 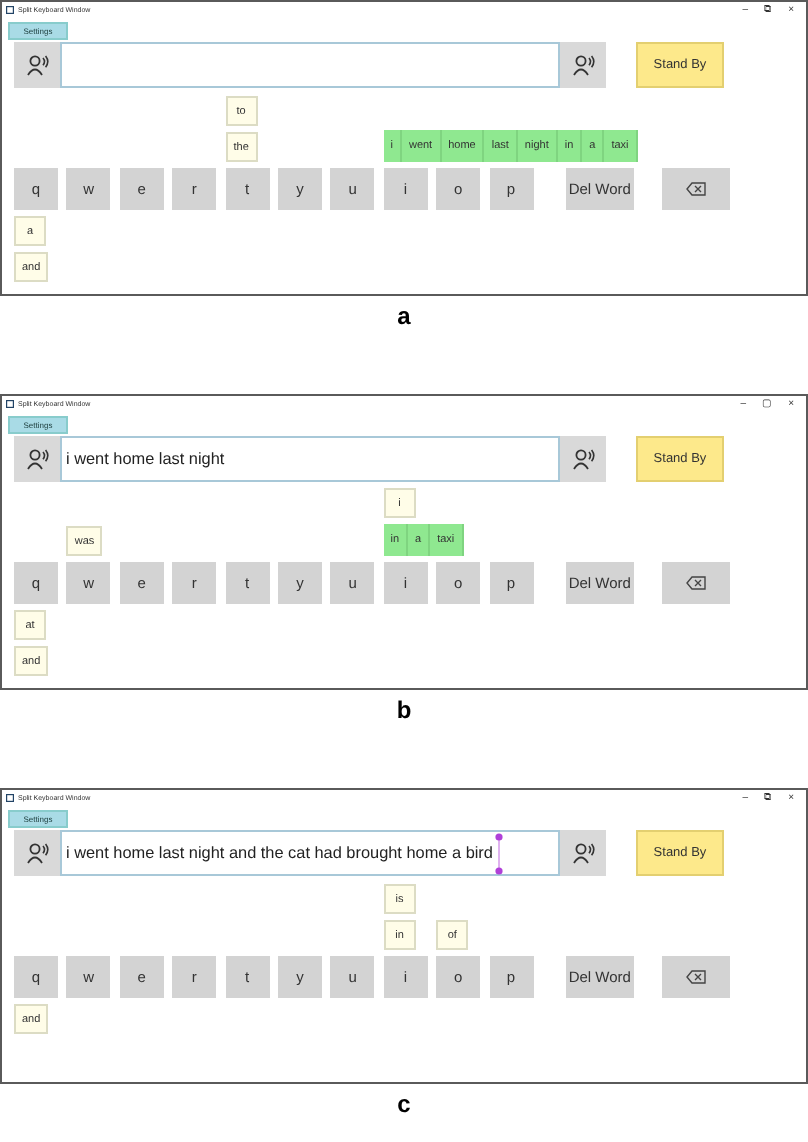 What do you see at coordinates (404, 1104) in the screenshot?
I see `figure-label: c` at bounding box center [404, 1104].